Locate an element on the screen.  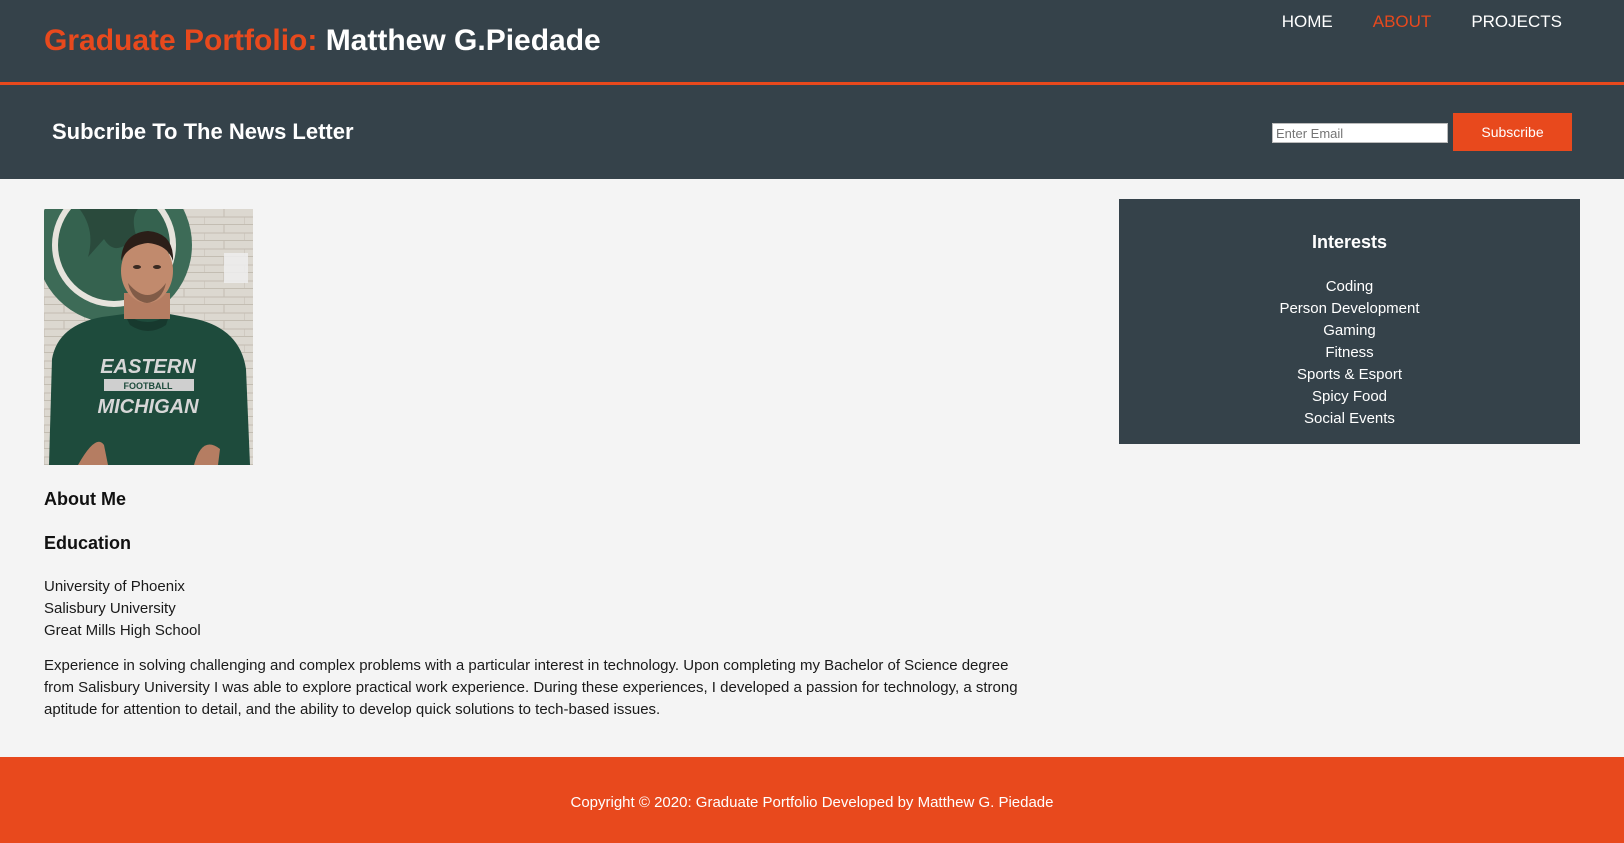
shirt-text-line1: EASTERN is located at coordinates (148, 367).